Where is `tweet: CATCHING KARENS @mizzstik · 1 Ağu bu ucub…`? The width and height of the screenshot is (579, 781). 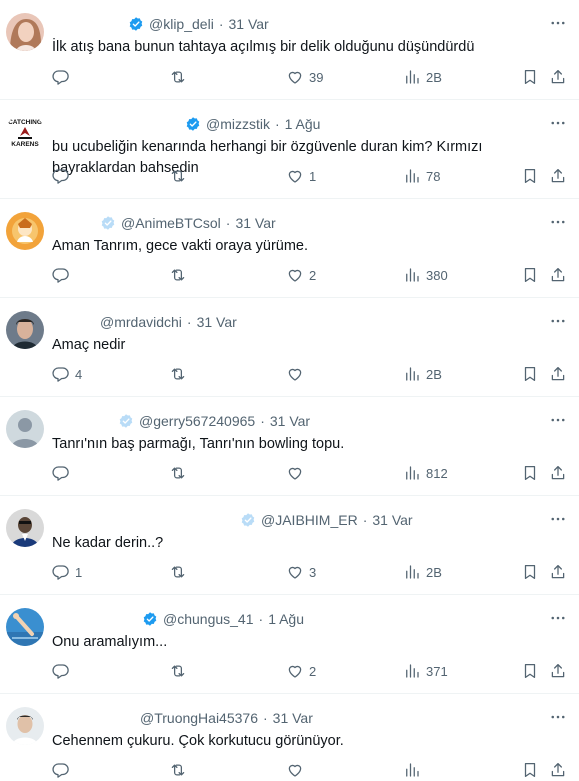
tweet: CATCHING KARENS @mizzstik · 1 Ağu bu ucub… is located at coordinates (289, 149).